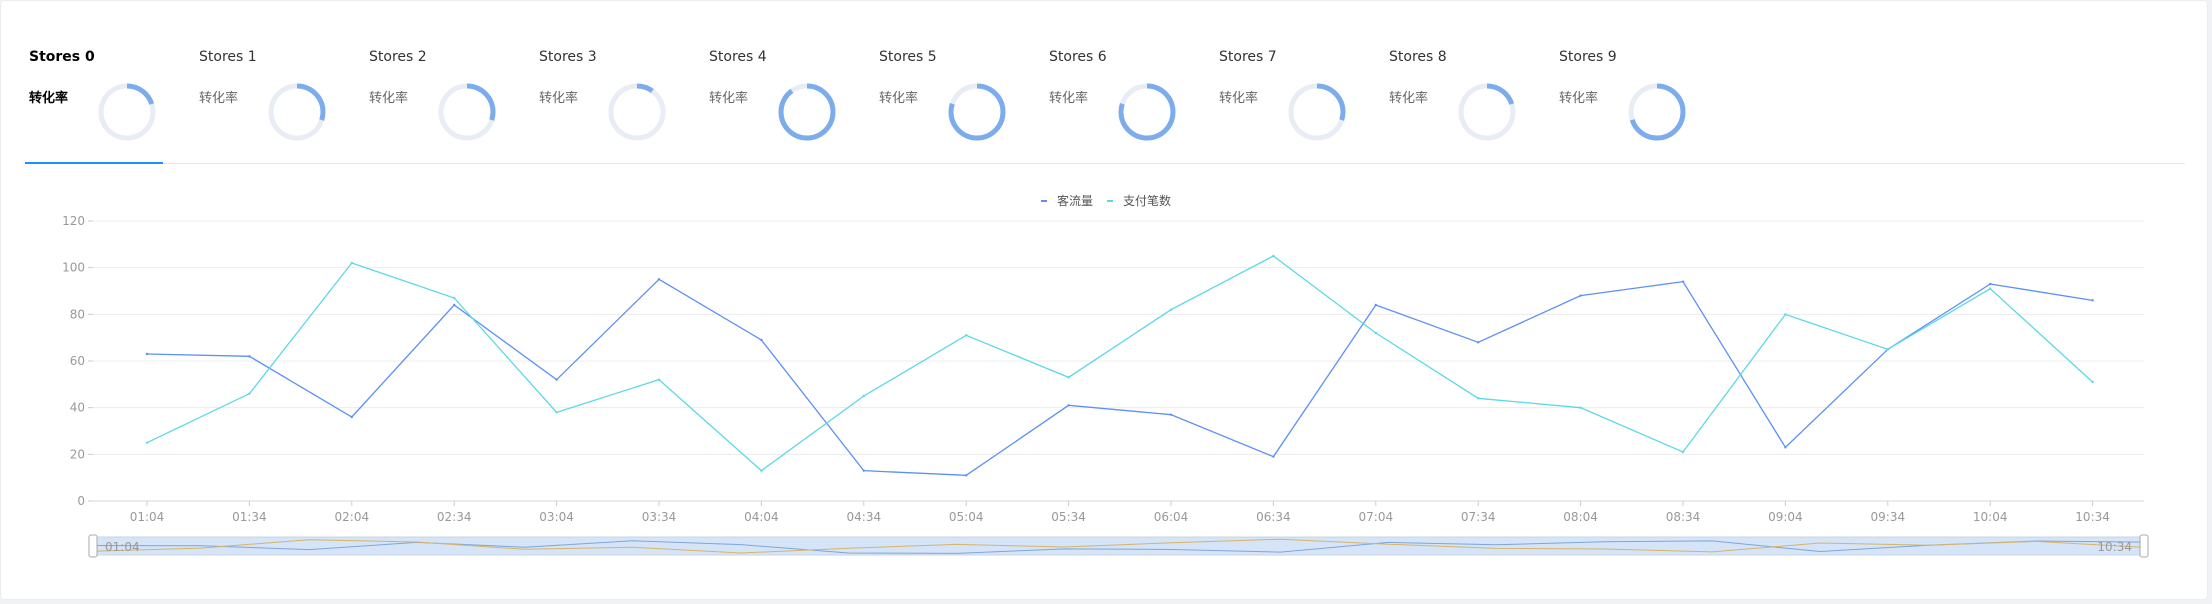 The width and height of the screenshot is (2212, 604). What do you see at coordinates (77, 454) in the screenshot?
I see `y-tick-label: 20` at bounding box center [77, 454].